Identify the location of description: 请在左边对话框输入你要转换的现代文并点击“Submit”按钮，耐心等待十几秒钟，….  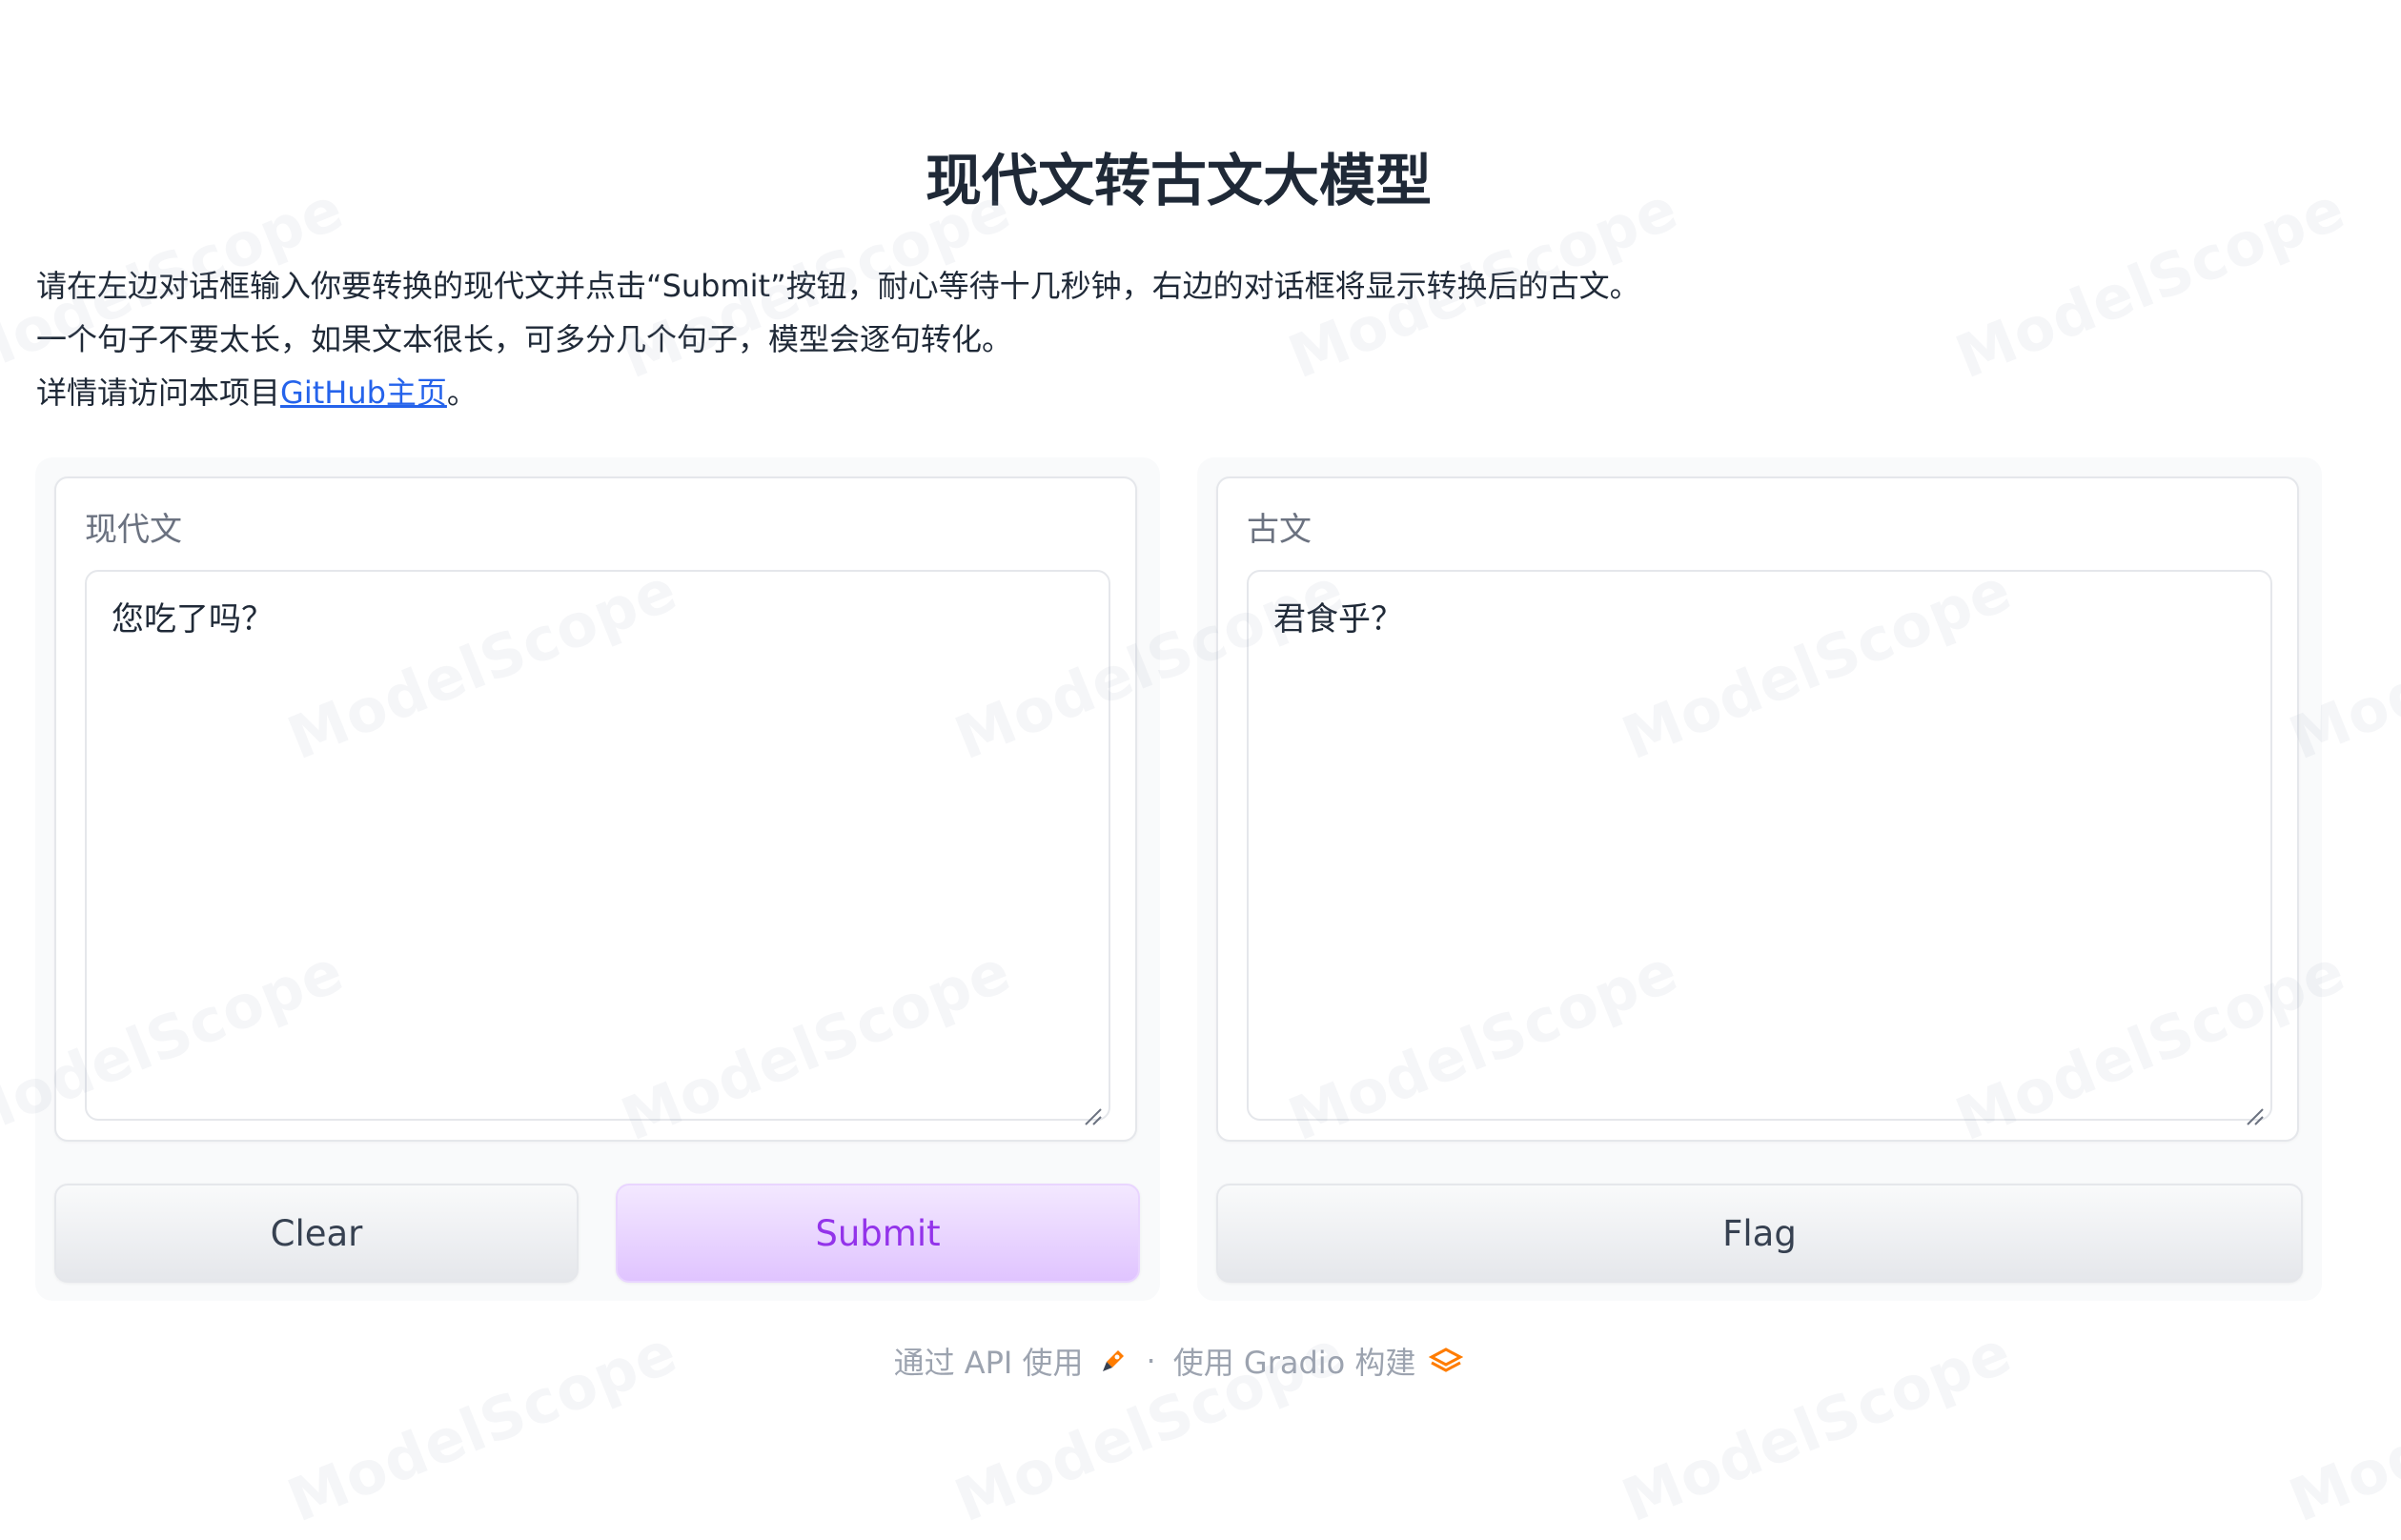
(838, 339).